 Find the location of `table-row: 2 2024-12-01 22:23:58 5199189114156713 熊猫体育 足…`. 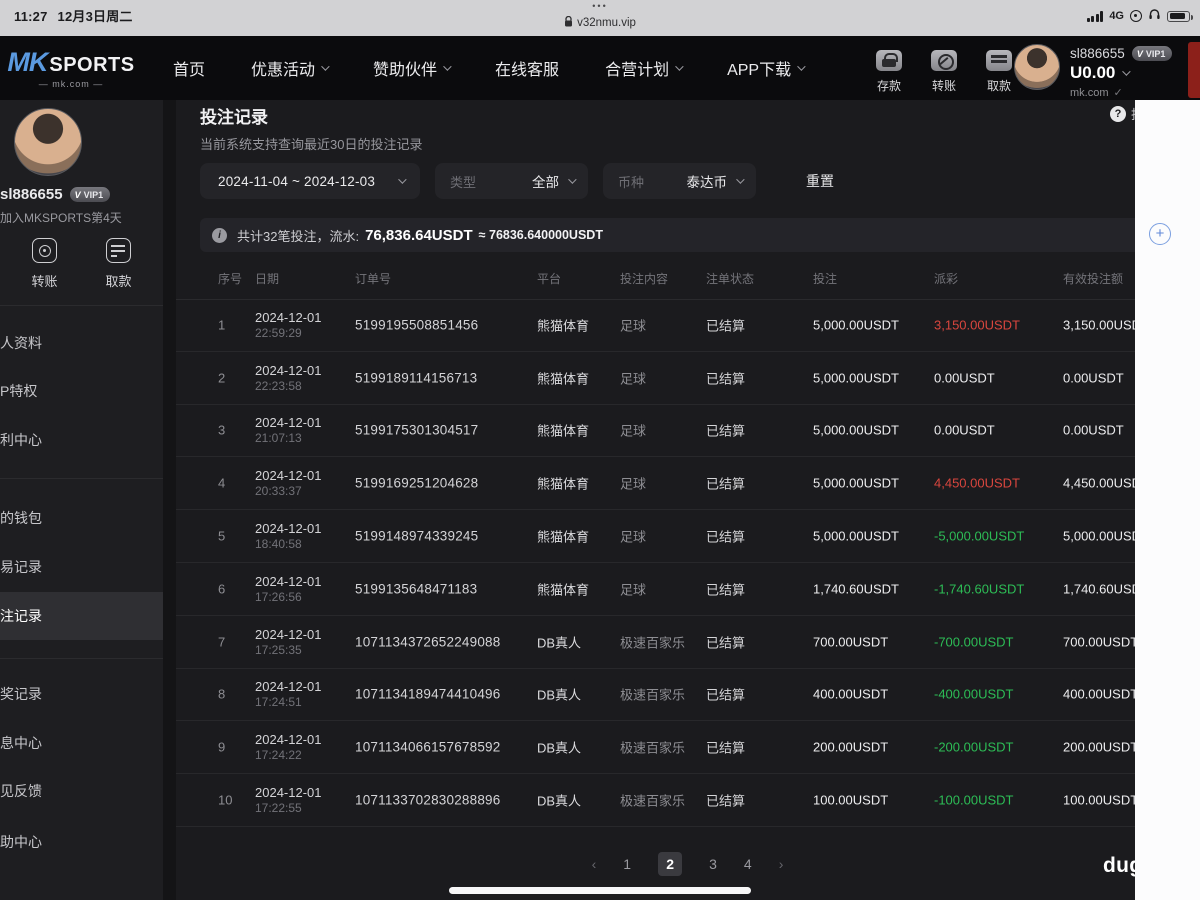

table-row: 2 2024-12-01 22:23:58 5199189114156713 熊猫体育 足… is located at coordinates (655, 378).